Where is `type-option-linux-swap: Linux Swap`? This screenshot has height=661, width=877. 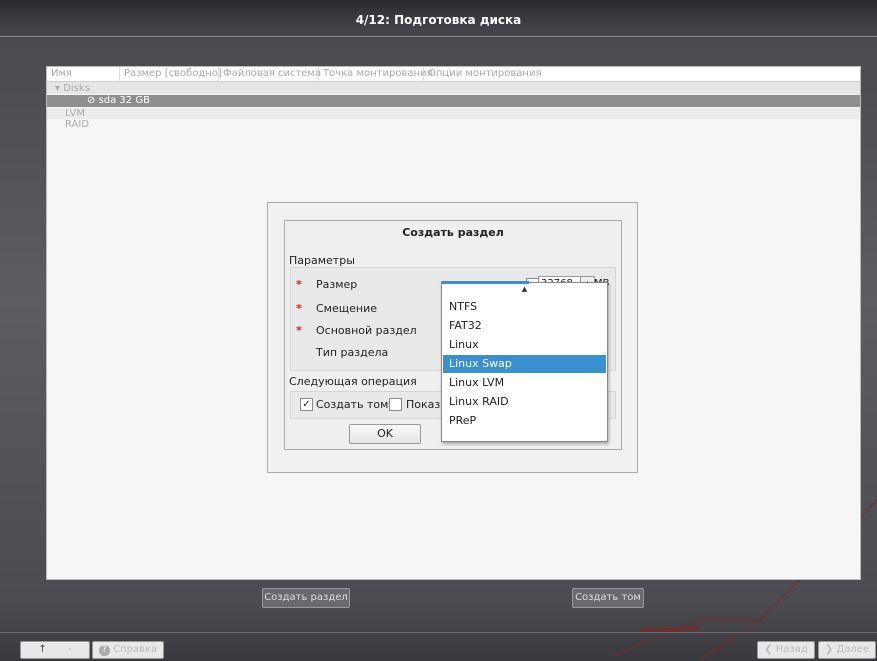
type-option-linux-swap: Linux Swap is located at coordinates (524, 364).